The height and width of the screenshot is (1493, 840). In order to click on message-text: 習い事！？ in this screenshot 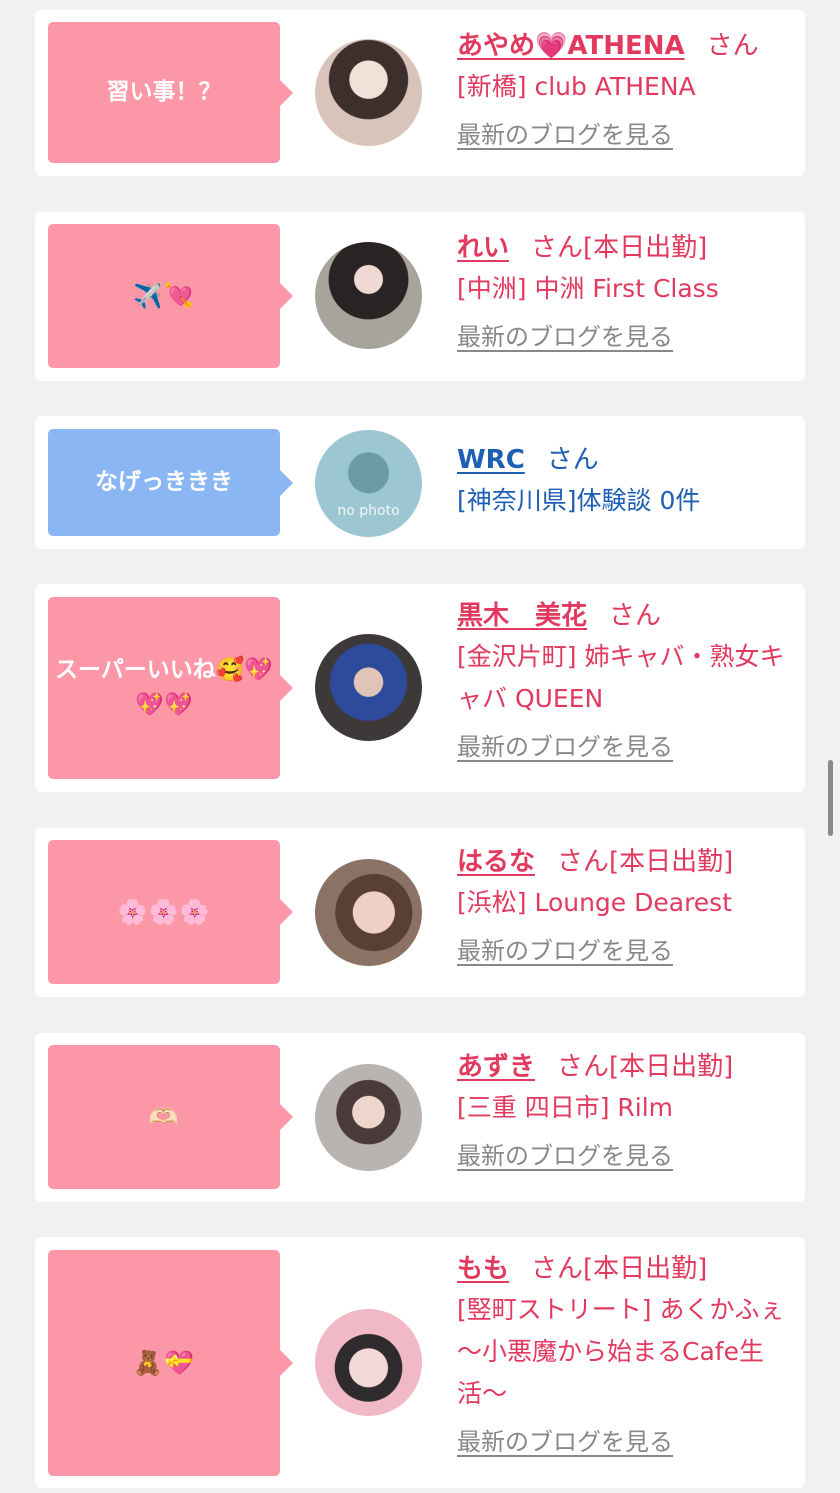, I will do `click(164, 92)`.